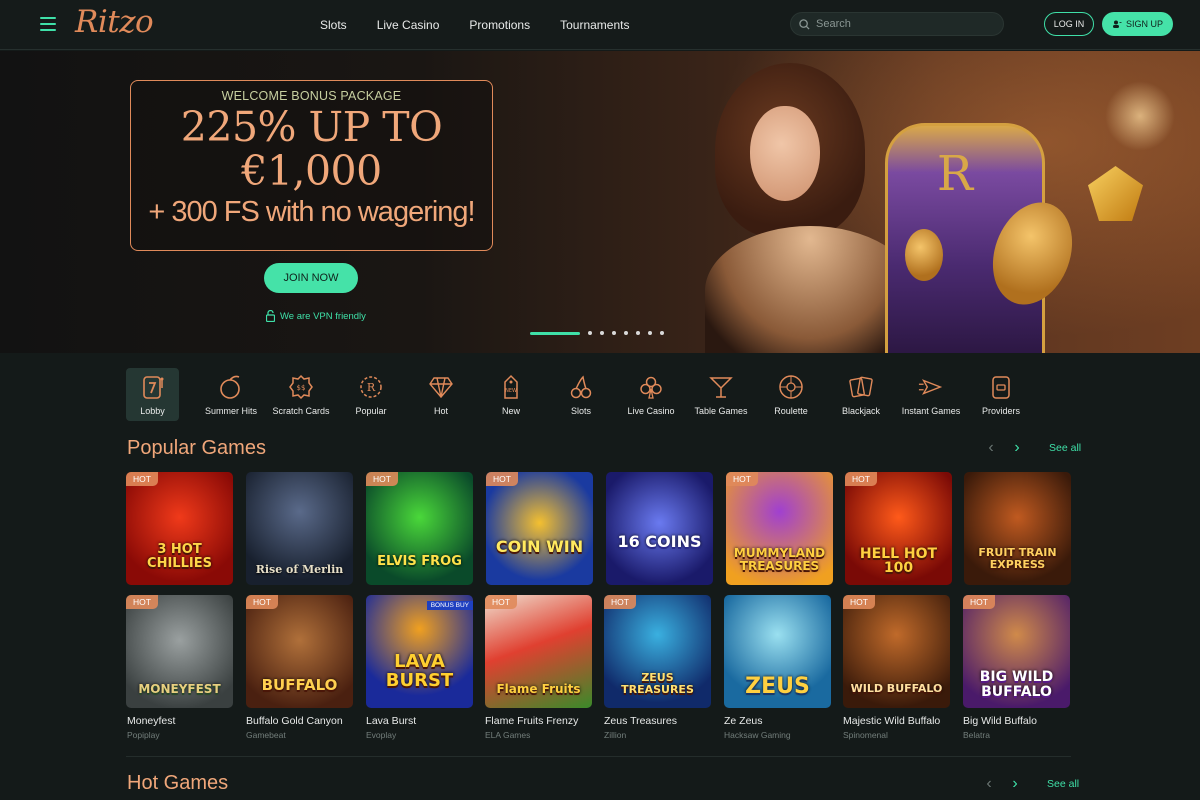 The image size is (1200, 800). What do you see at coordinates (1140, 116) in the screenshot?
I see `chandelier-image` at bounding box center [1140, 116].